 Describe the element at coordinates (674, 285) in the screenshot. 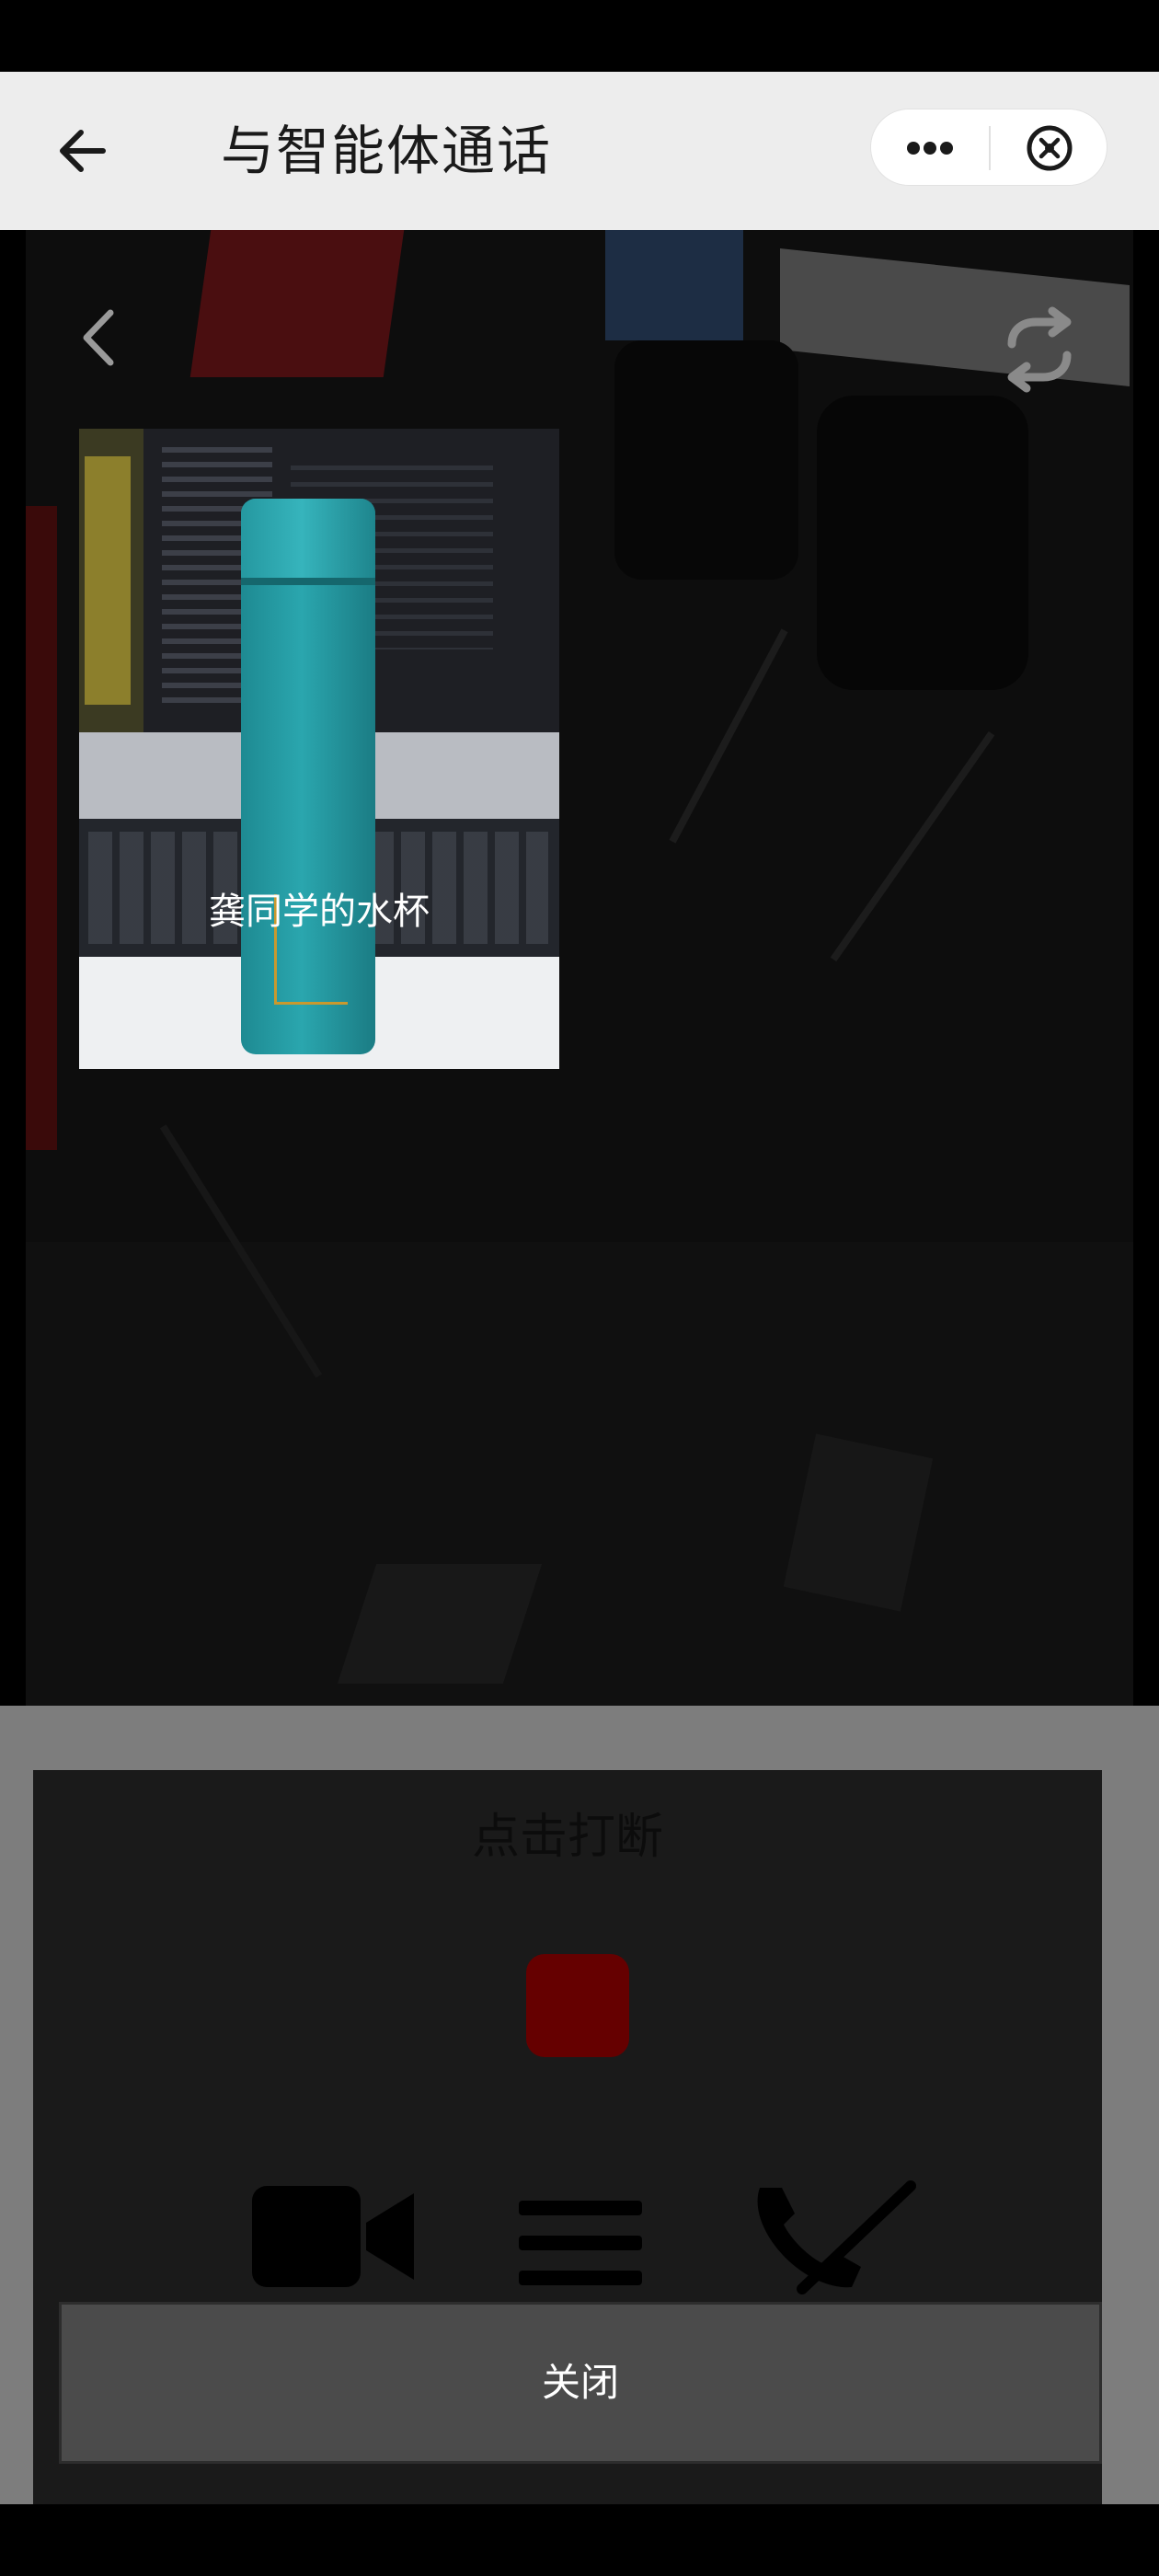

I see `scene-blue-panel` at that location.